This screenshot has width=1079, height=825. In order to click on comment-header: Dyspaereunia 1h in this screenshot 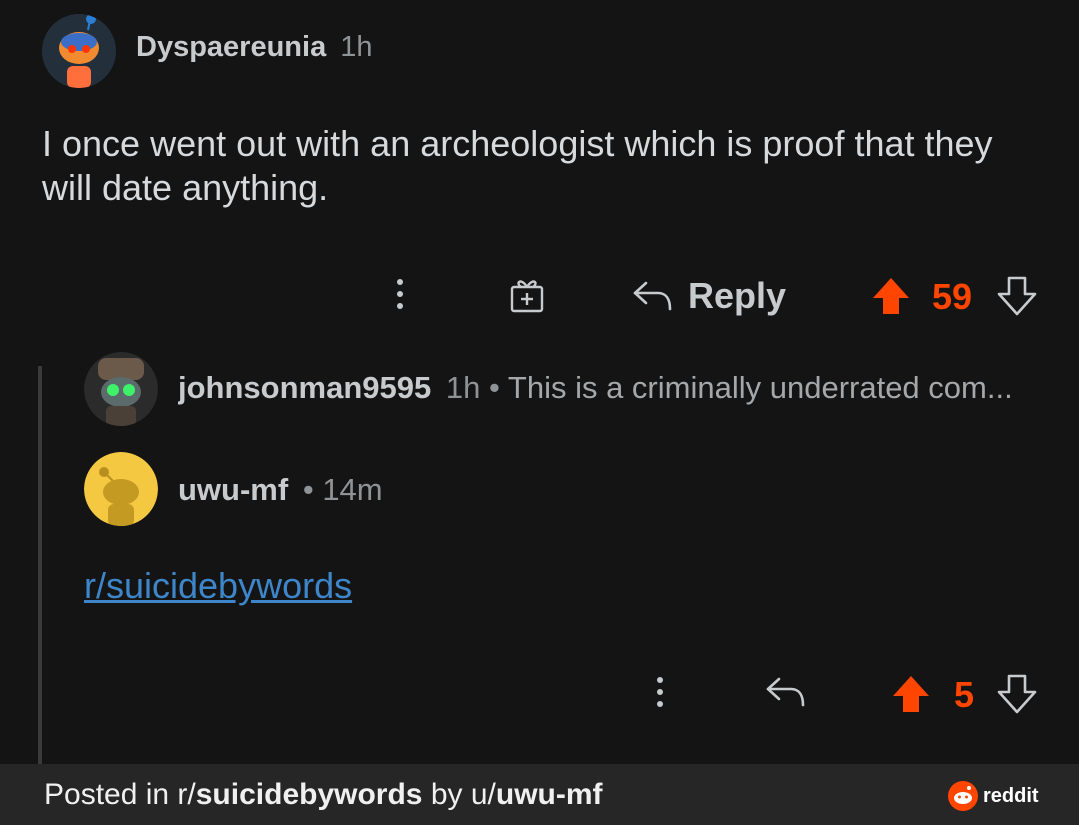, I will do `click(254, 47)`.